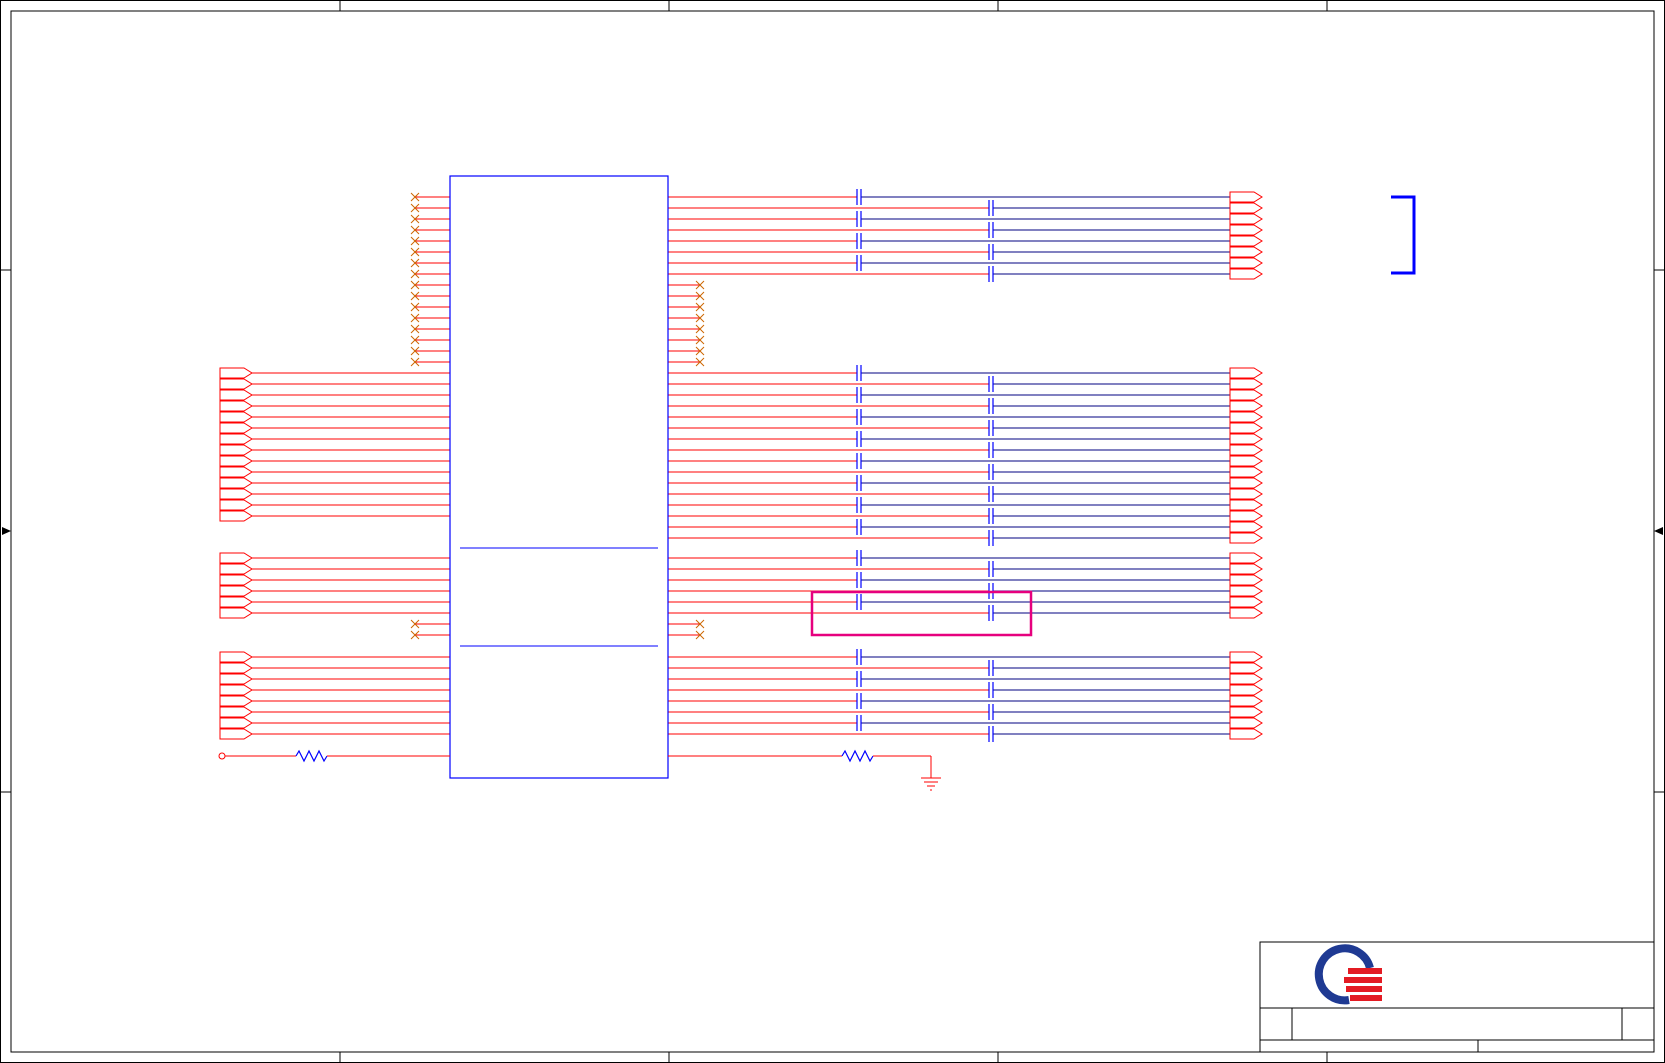  What do you see at coordinates (557, 416) in the screenshot?
I see `no-connect-layer` at bounding box center [557, 416].